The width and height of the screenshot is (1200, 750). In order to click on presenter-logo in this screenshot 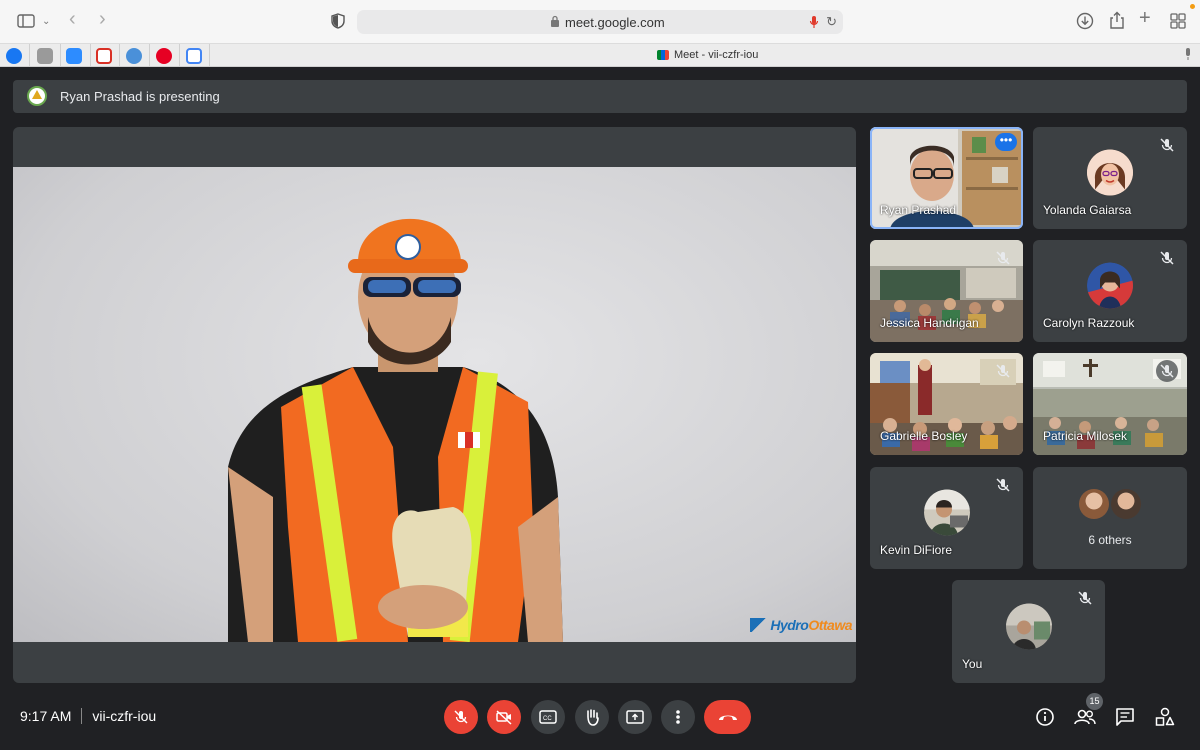, I will do `click(37, 96)`.